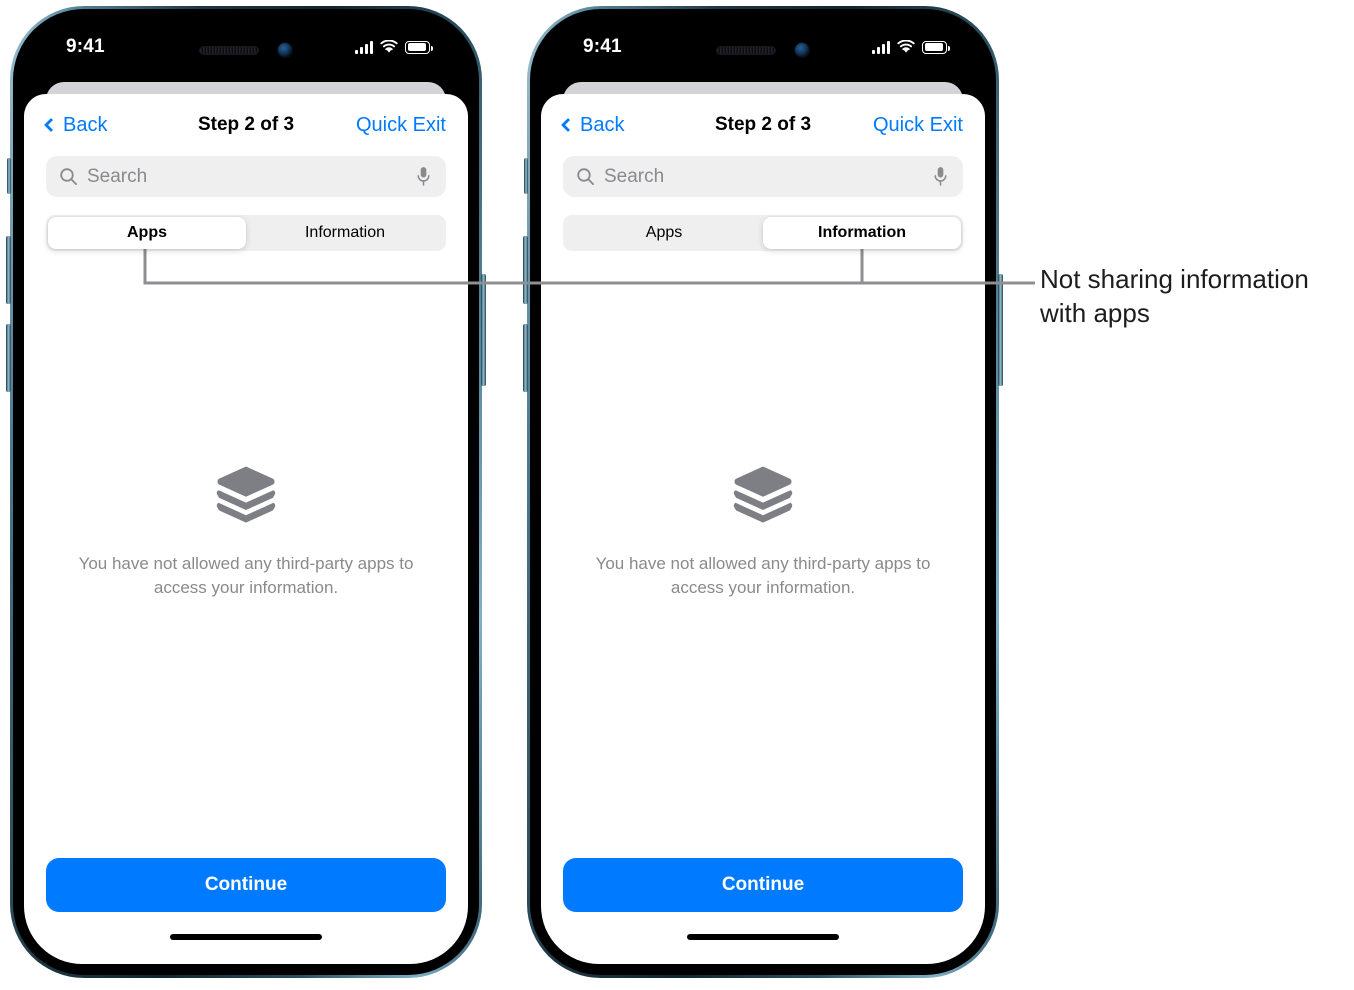 This screenshot has height=990, width=1354. I want to click on callout-annotation: Not sharing information with apps, so click(1197, 297).